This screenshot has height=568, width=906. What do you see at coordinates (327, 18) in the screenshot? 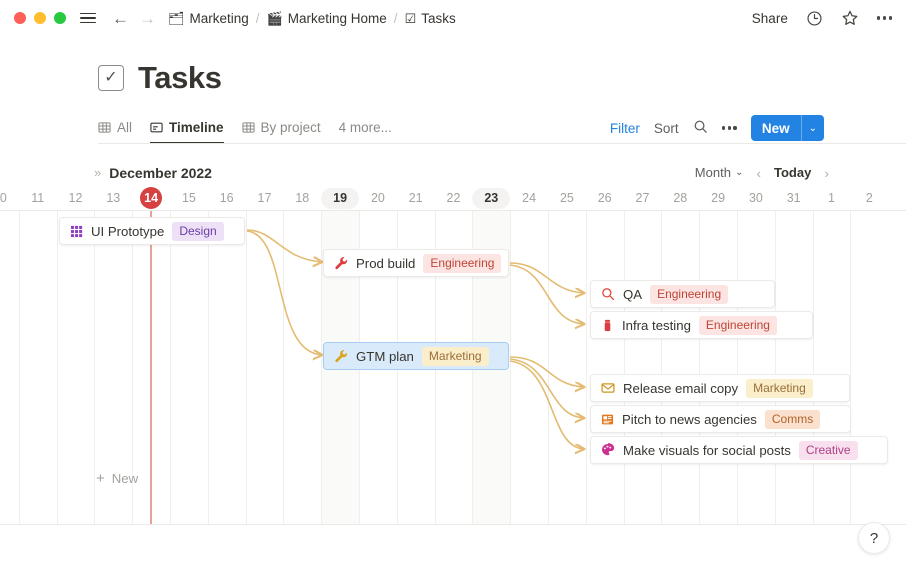
I see `breadcrumb-item-marketing-home: 🎬 Marketing Home` at bounding box center [327, 18].